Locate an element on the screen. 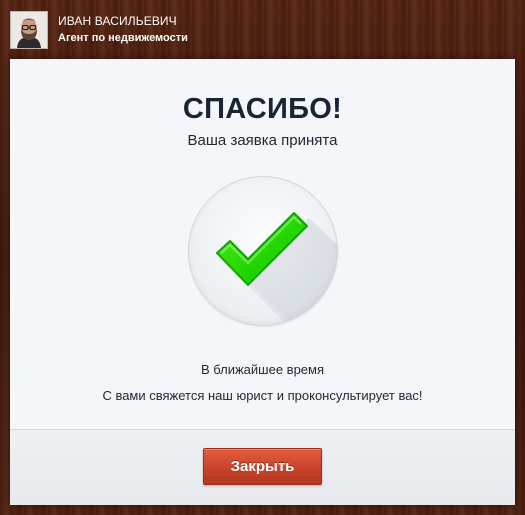 The height and width of the screenshot is (515, 525). checkmark-icon is located at coordinates (276, 268).